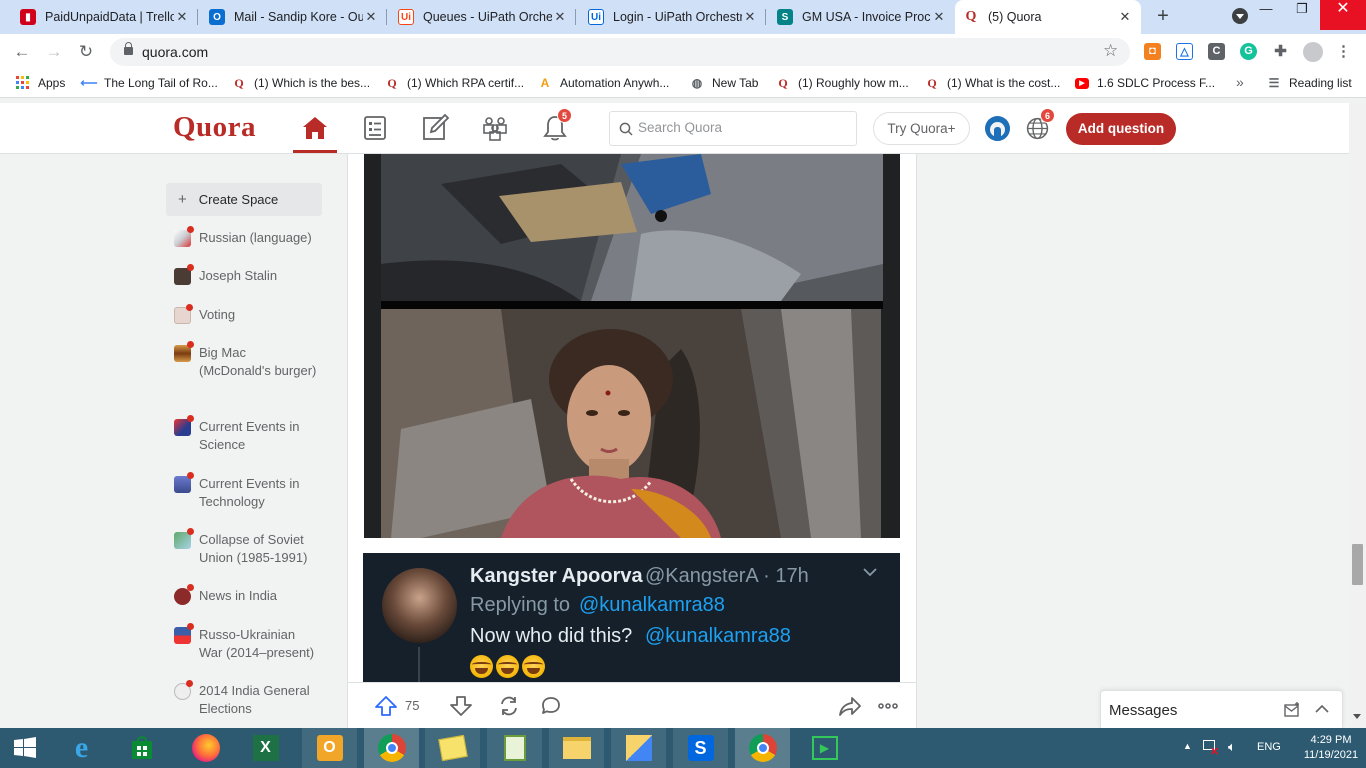  I want to click on tab-trello: ▮ PaidUnpaidData | Trello ✕, so click(105, 17).